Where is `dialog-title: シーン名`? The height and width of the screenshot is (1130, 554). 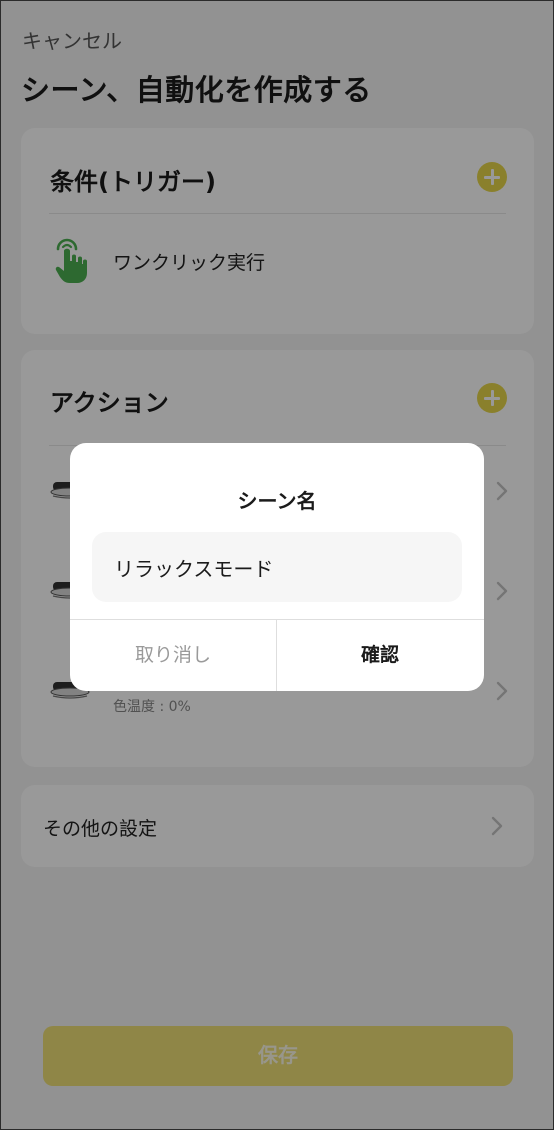
dialog-title: シーン名 is located at coordinates (277, 501).